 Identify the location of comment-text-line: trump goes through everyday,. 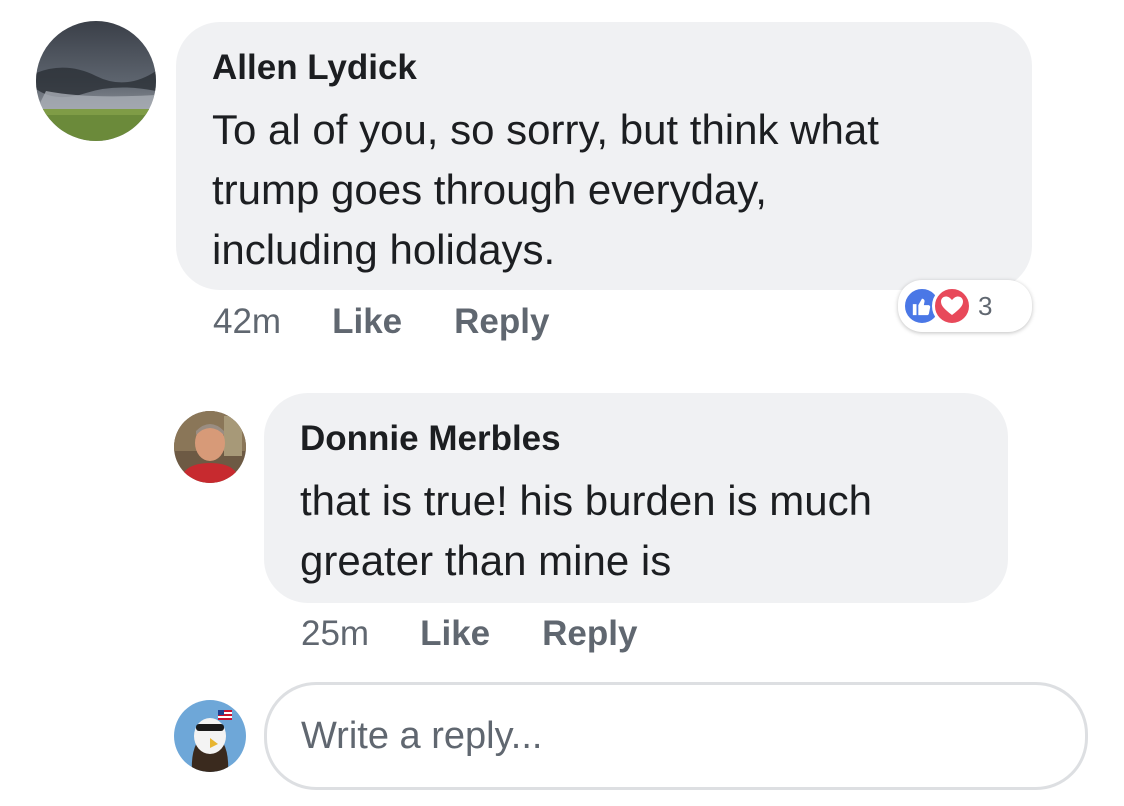
(489, 189).